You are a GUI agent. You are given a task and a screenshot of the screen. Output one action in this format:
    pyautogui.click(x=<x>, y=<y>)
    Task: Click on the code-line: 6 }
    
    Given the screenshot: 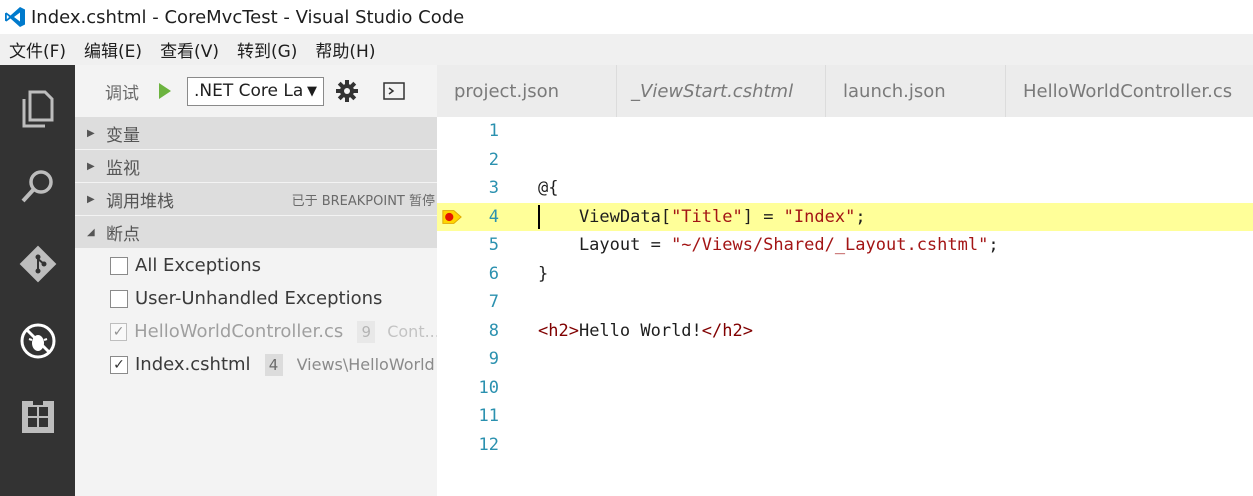 What is the action you would take?
    pyautogui.click(x=845, y=274)
    